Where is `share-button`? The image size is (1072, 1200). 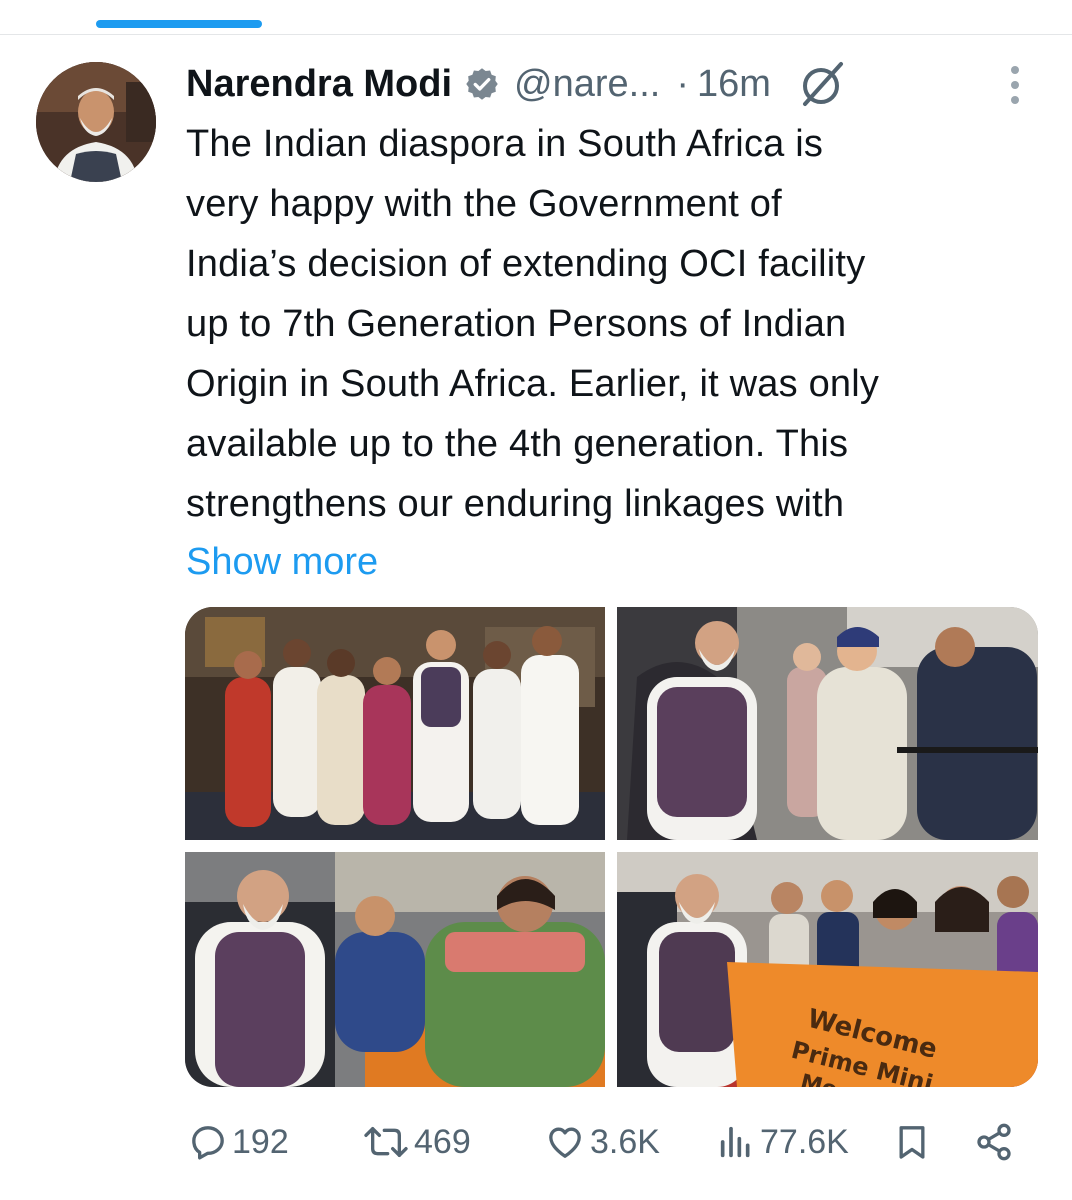
share-button is located at coordinates (994, 1142).